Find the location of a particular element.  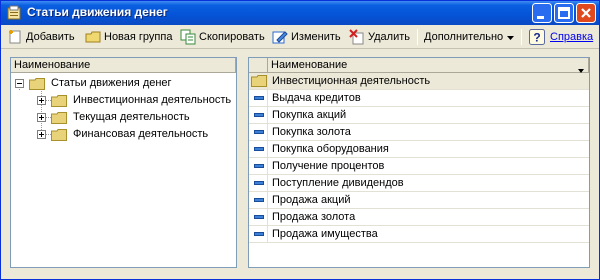

list-item: Продажа имущества is located at coordinates (419, 234).